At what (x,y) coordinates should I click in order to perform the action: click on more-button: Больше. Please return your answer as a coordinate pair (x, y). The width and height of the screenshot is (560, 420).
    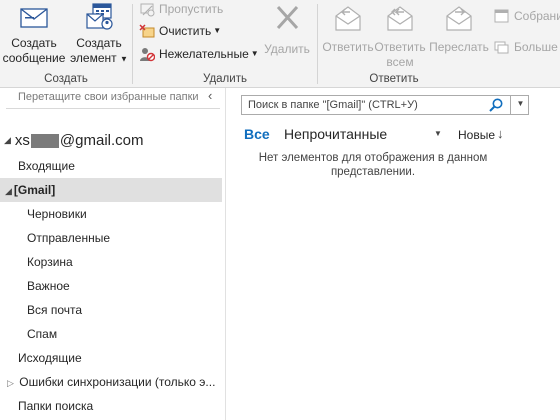
    Looking at the image, I should click on (526, 47).